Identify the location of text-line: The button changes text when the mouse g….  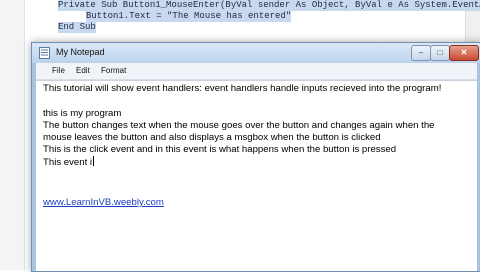
(239, 125).